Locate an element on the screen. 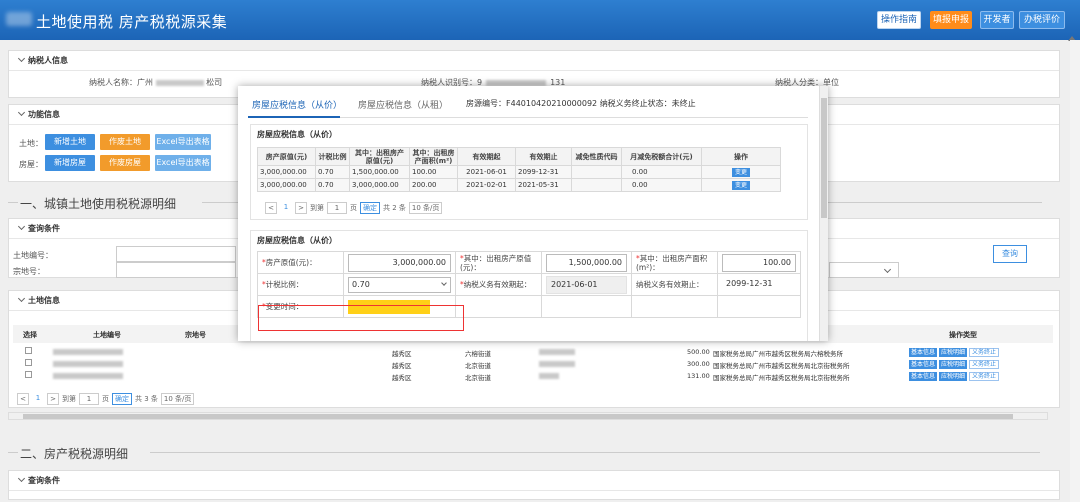  land-no-label: 土地编号： is located at coordinates (33, 255).